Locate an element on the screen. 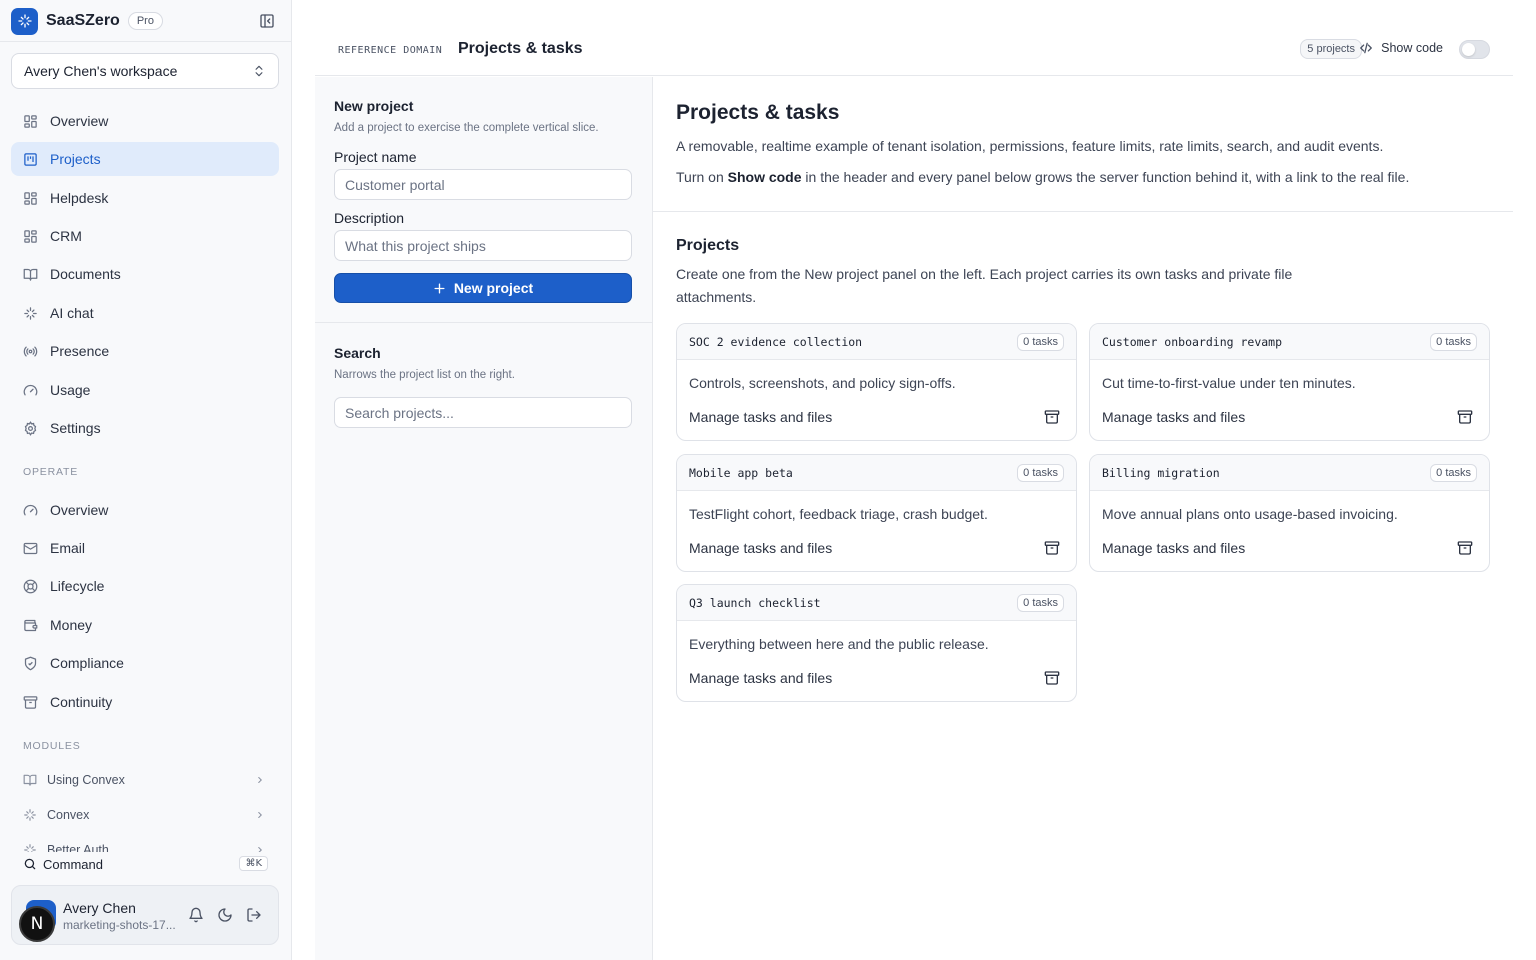  bell-icon is located at coordinates (196, 915).